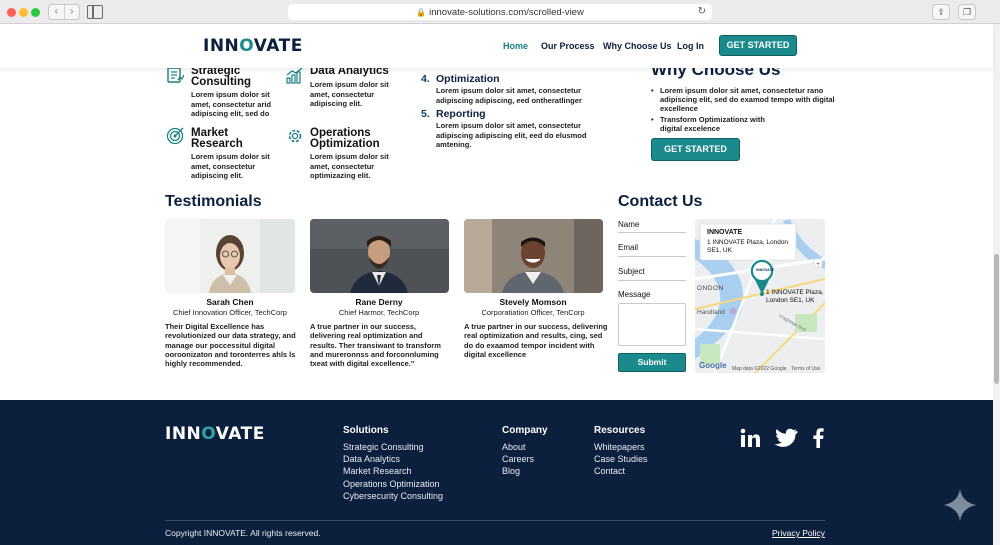  Describe the element at coordinates (468, 79) in the screenshot. I see `step-title-optimization: Optimization` at that location.